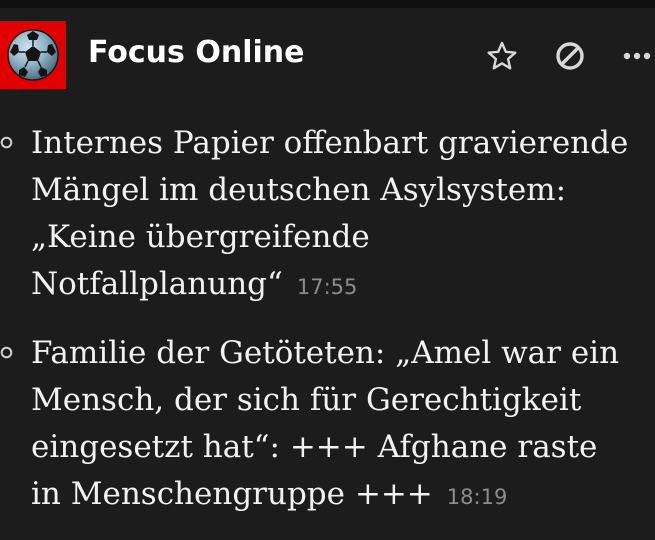 Image resolution: width=655 pixels, height=540 pixels. I want to click on feed-logo, so click(33, 55).